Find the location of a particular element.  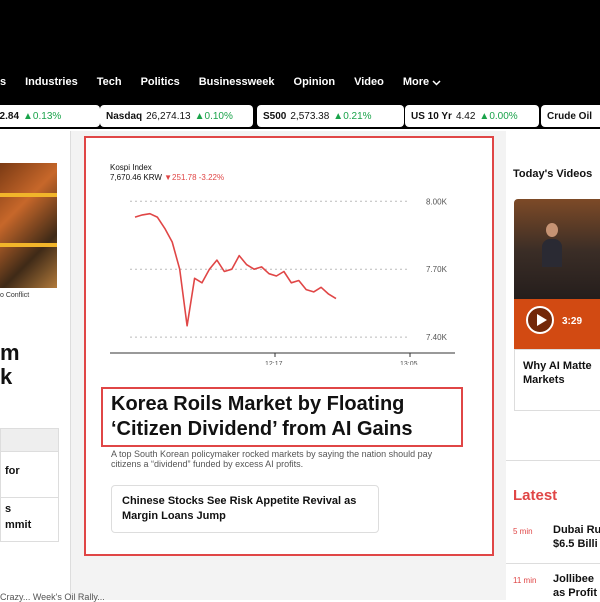

nav-item-politics: Politics is located at coordinates (160, 82).